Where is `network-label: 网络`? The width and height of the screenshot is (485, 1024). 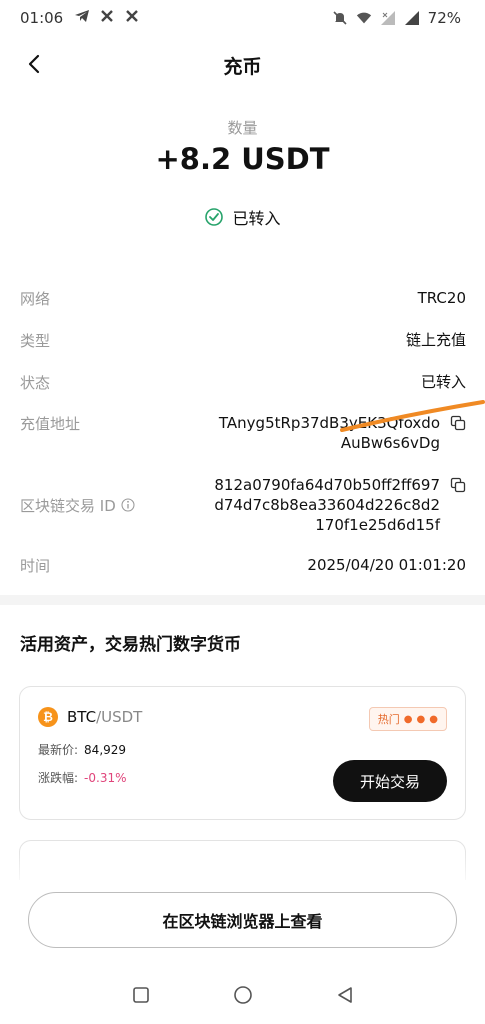
network-label: 网络 is located at coordinates (35, 299).